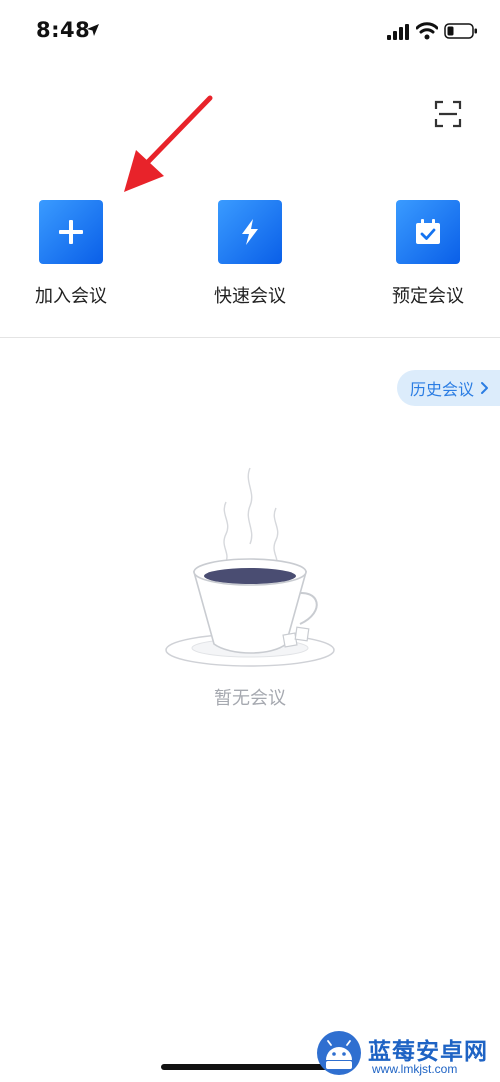 The width and height of the screenshot is (500, 1082). I want to click on lightning-icon, so click(250, 232).